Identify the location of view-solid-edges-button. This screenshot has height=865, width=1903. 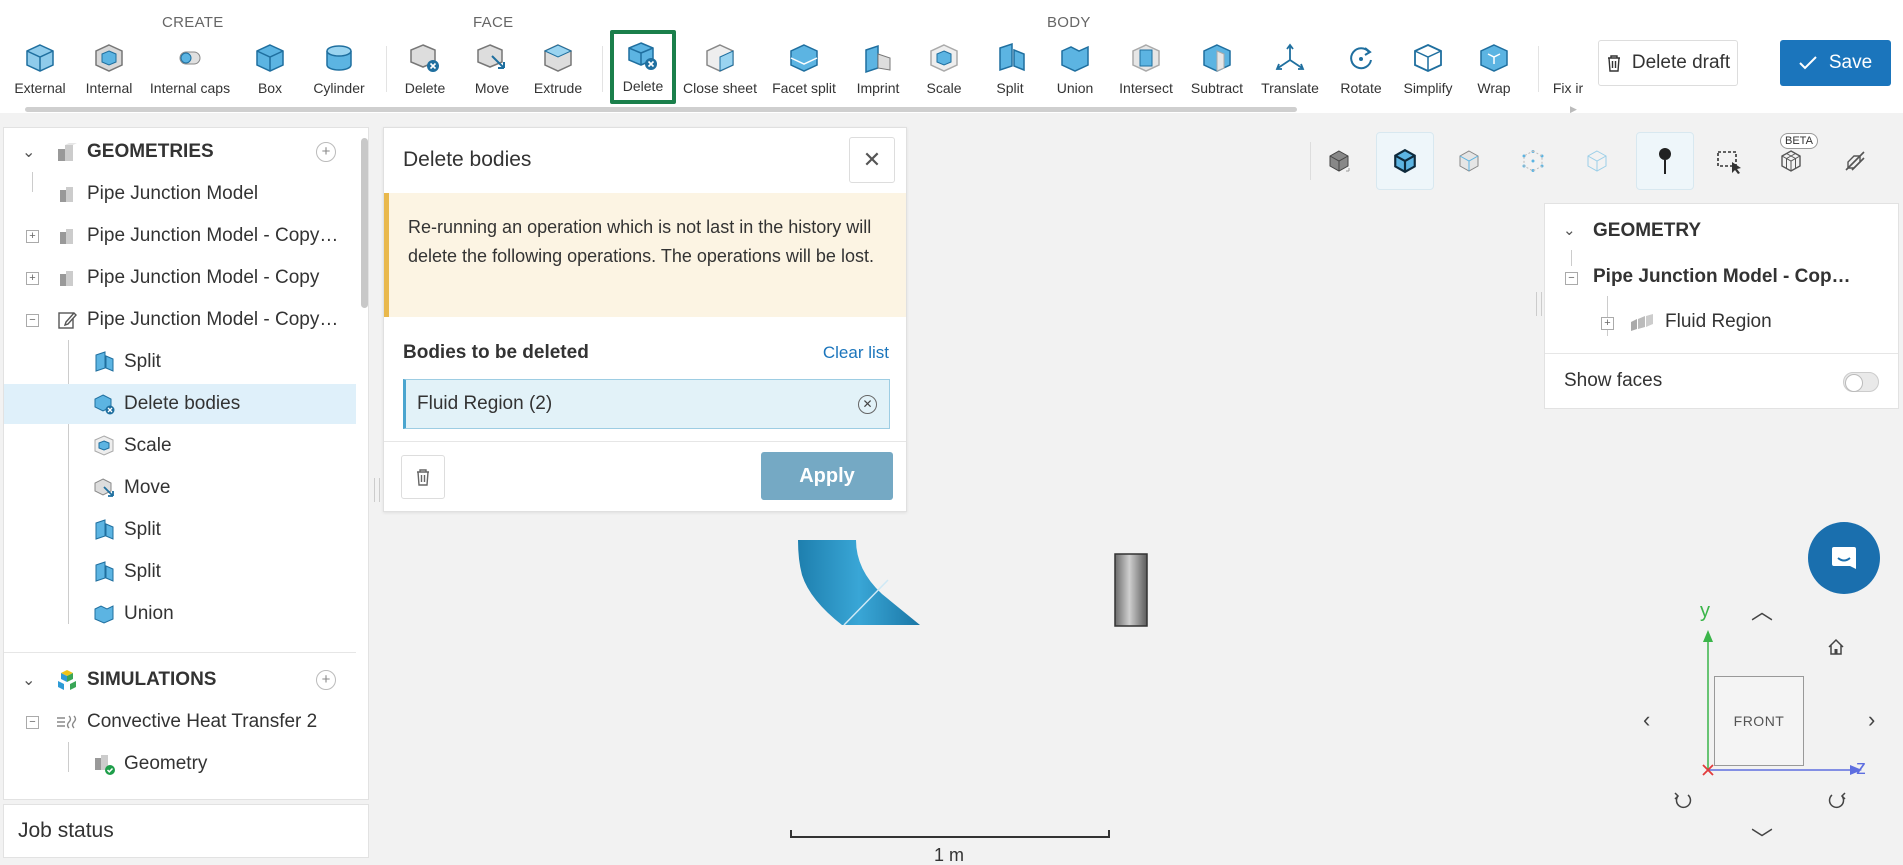
(1405, 161).